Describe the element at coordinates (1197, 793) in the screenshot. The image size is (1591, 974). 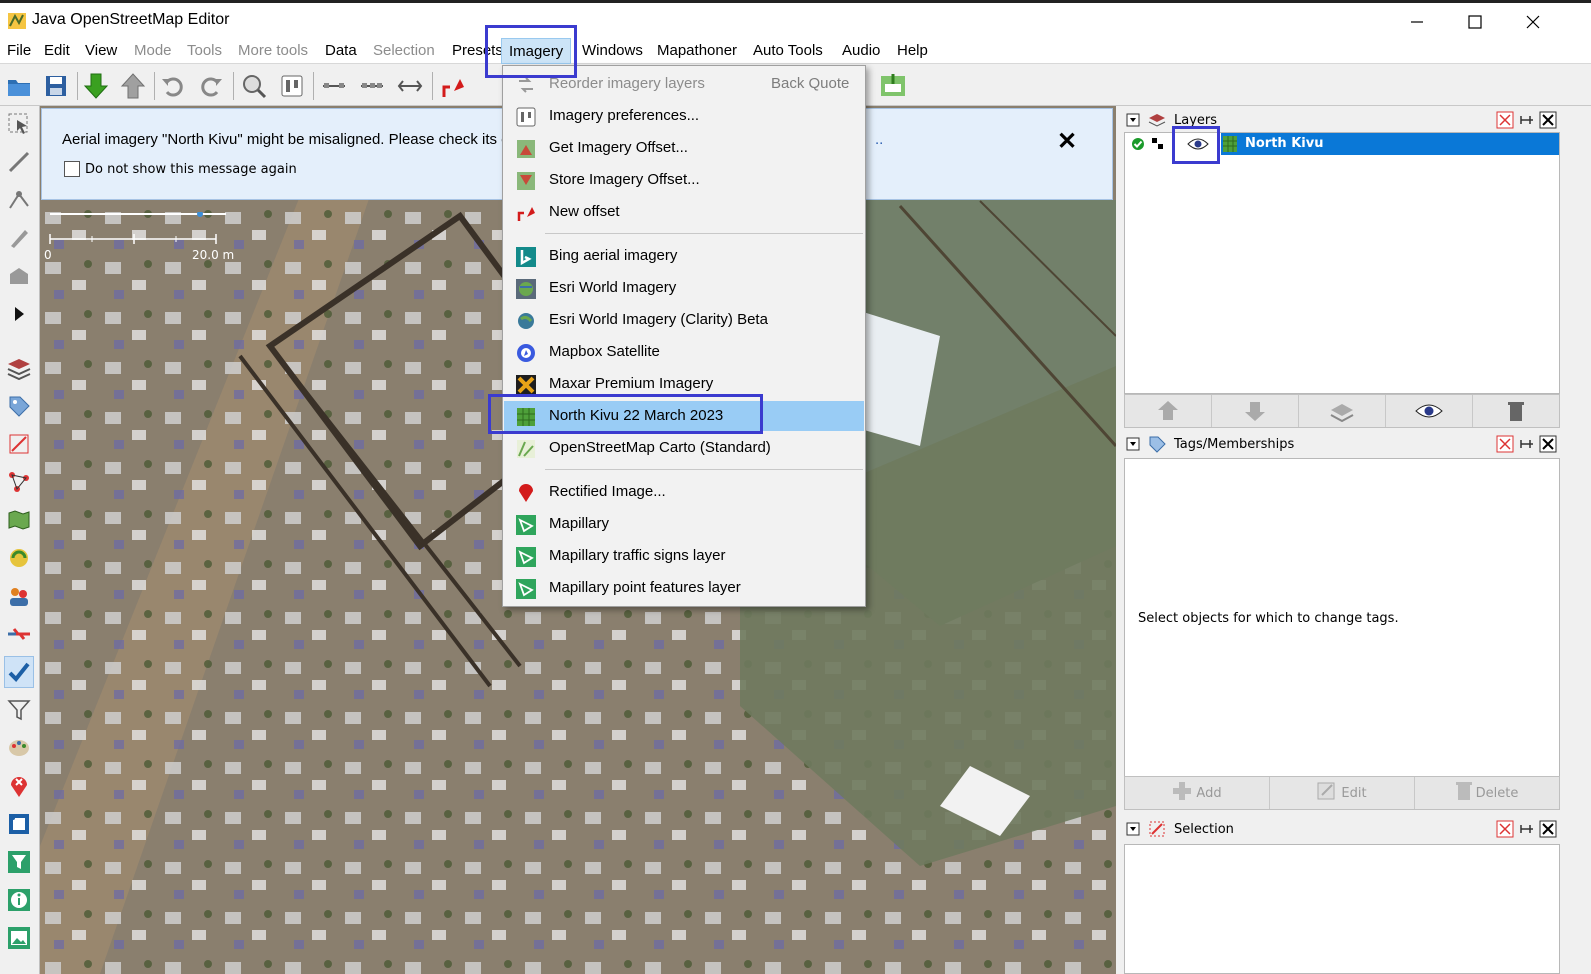
I see `add-tag-button: Add` at that location.